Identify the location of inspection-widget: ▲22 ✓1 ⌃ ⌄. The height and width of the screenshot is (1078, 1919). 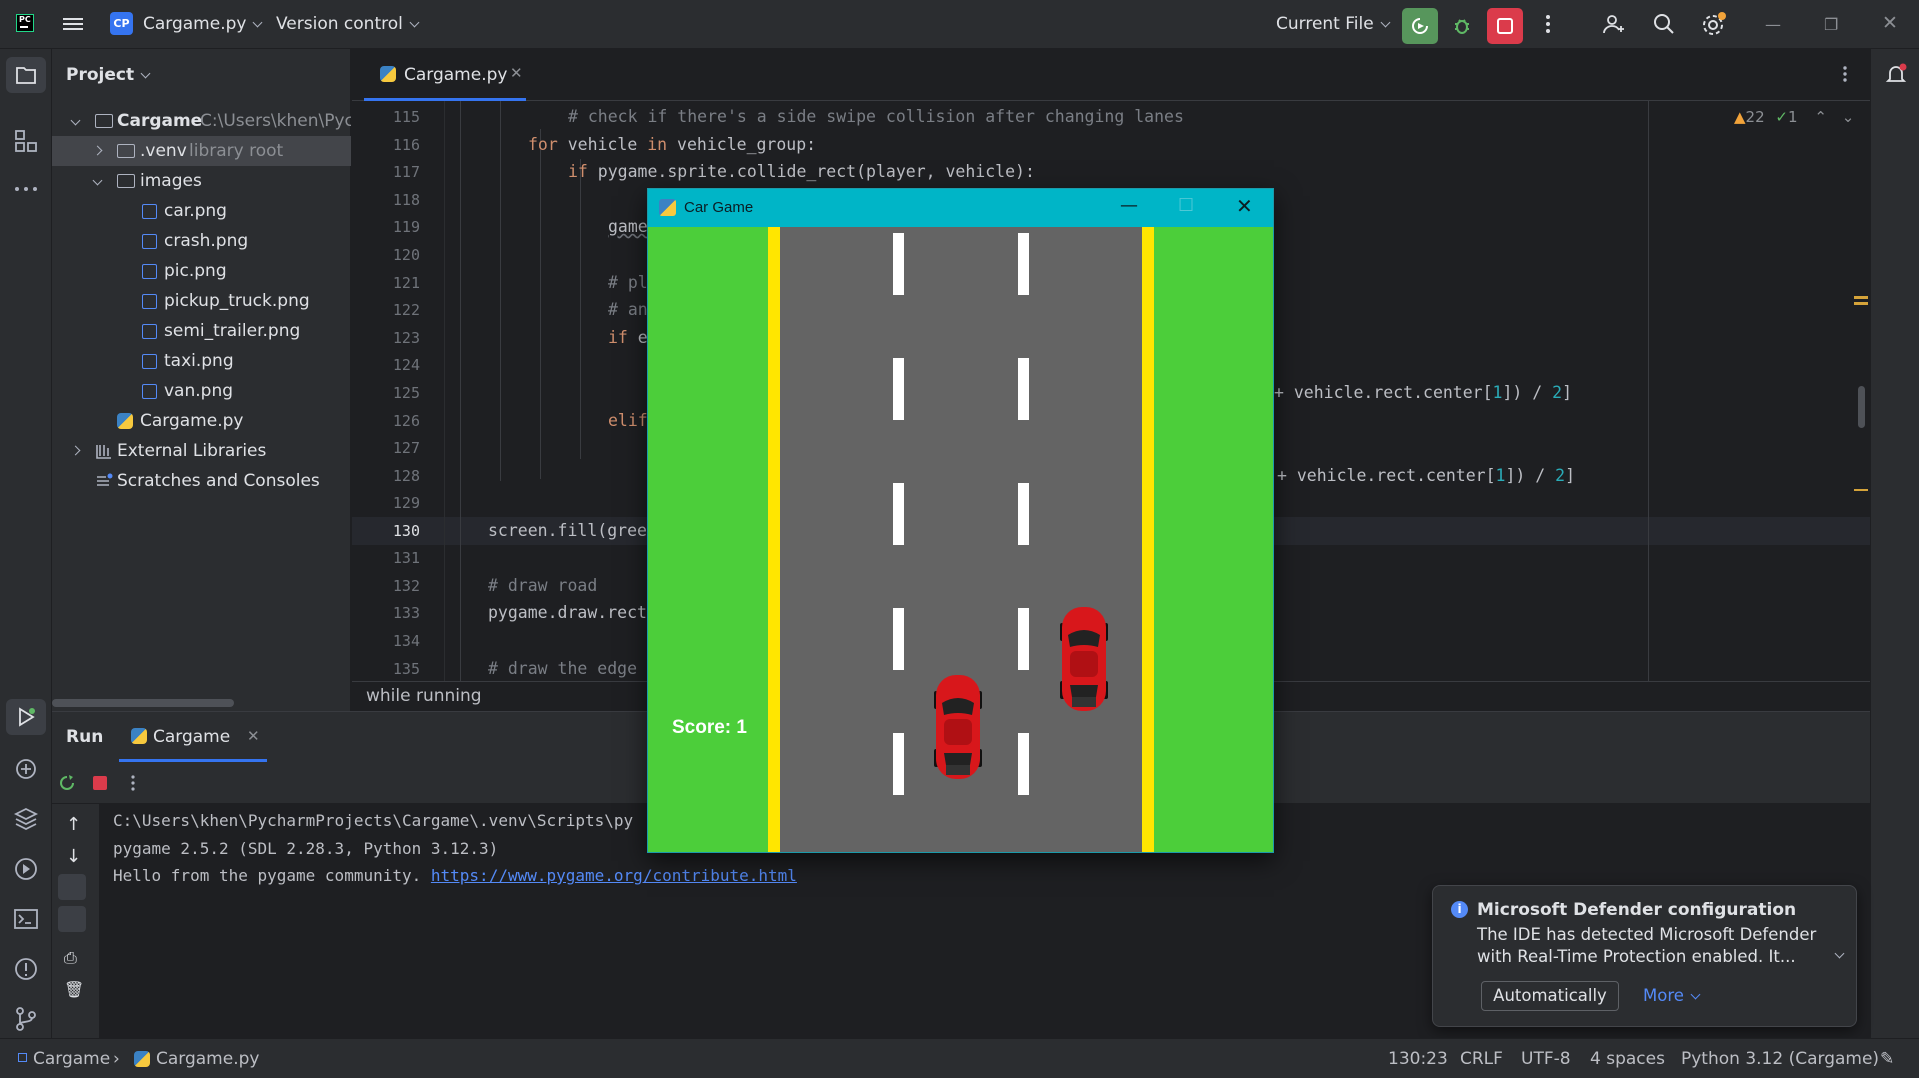
(1794, 117).